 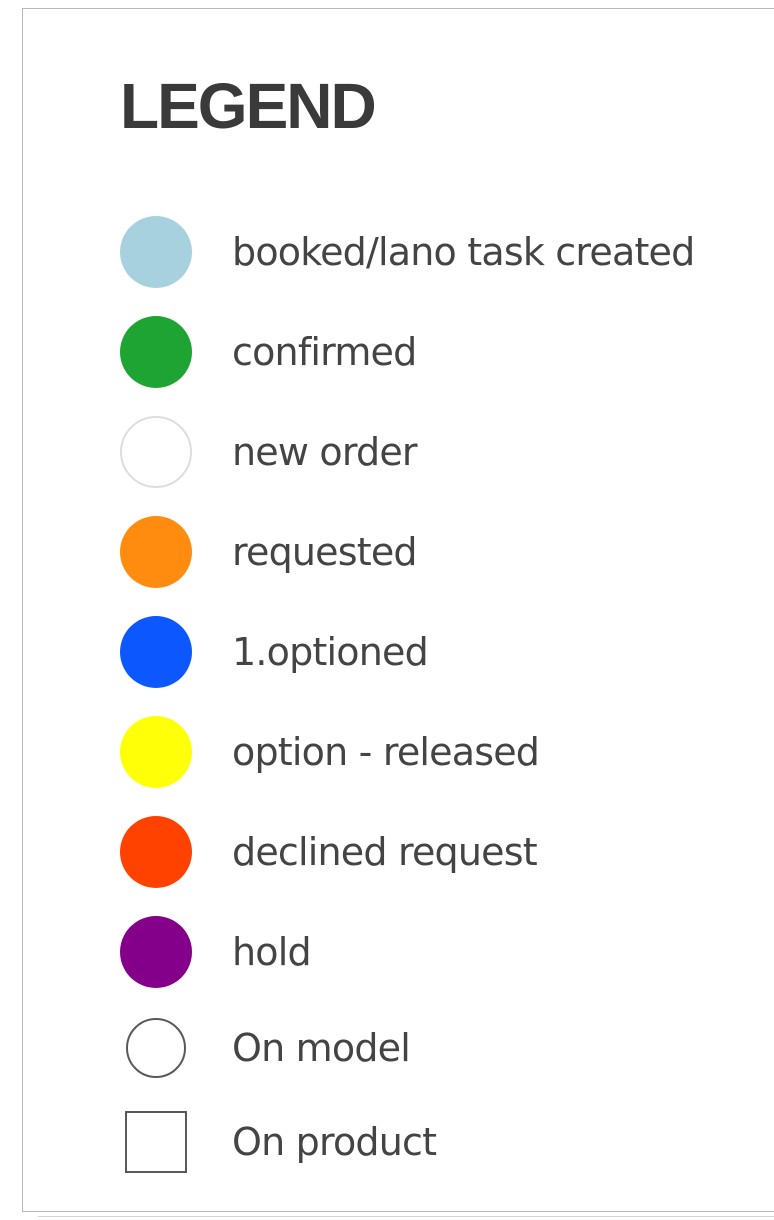 What do you see at coordinates (324, 352) in the screenshot?
I see `legend-label: confirmed` at bounding box center [324, 352].